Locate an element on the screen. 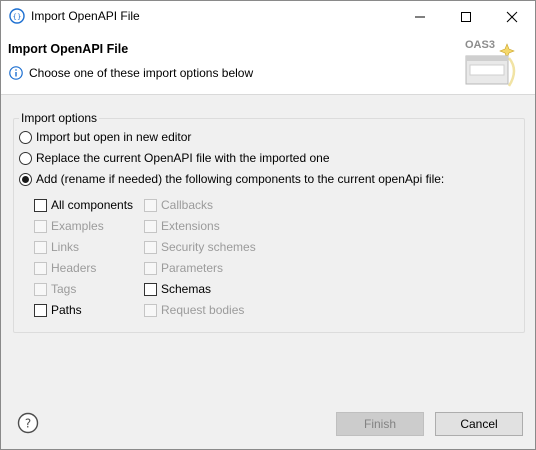 This screenshot has width=536, height=450. checkbox-label: Headers is located at coordinates (74, 268).